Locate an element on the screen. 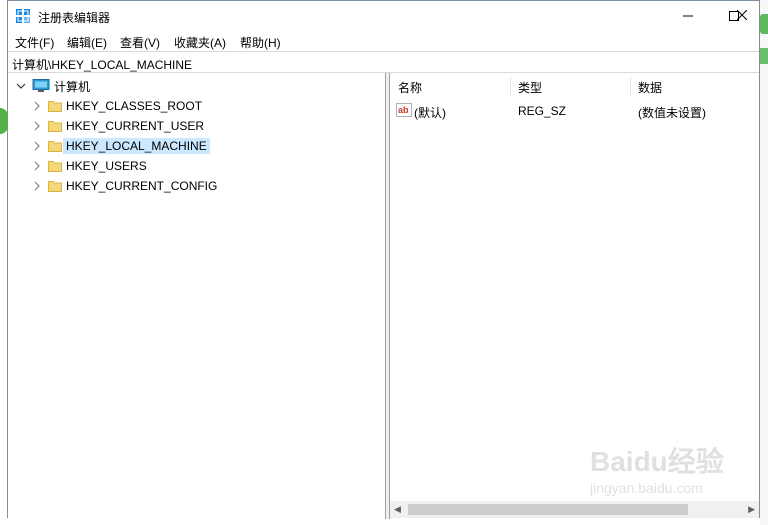  tree-item-label: HKEY_CLASSES_ROOT is located at coordinates (134, 106).